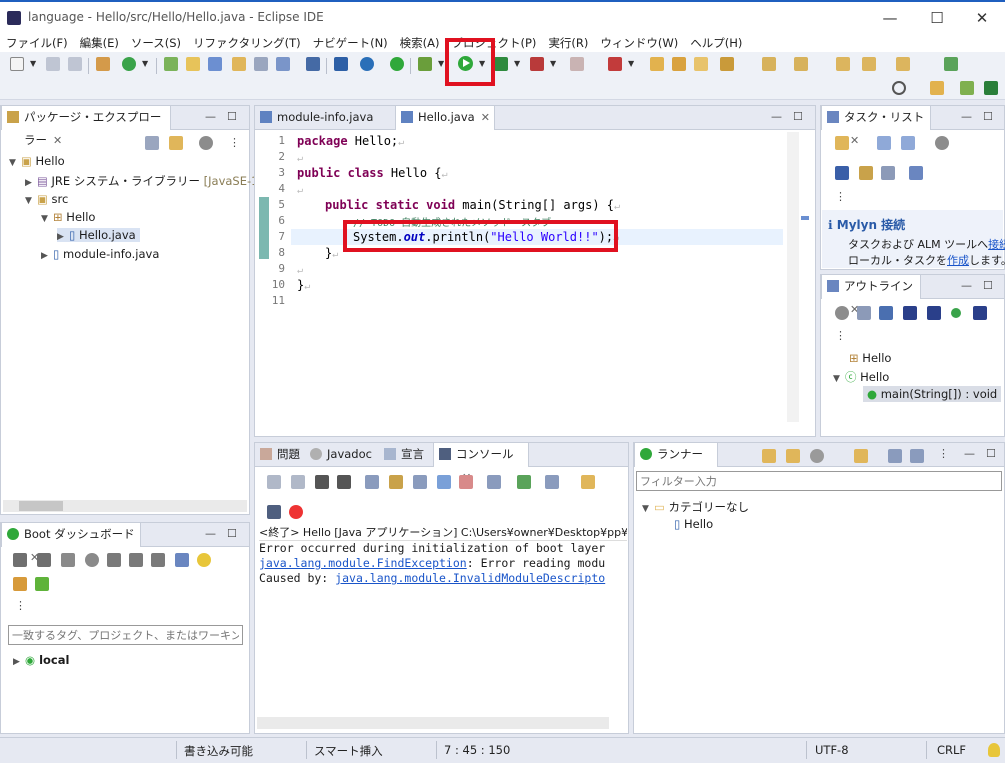 Image resolution: width=1005 pixels, height=763 pixels. Describe the element at coordinates (876, 126) in the screenshot. I see `tab-task-list: タスク・リスト✕` at that location.